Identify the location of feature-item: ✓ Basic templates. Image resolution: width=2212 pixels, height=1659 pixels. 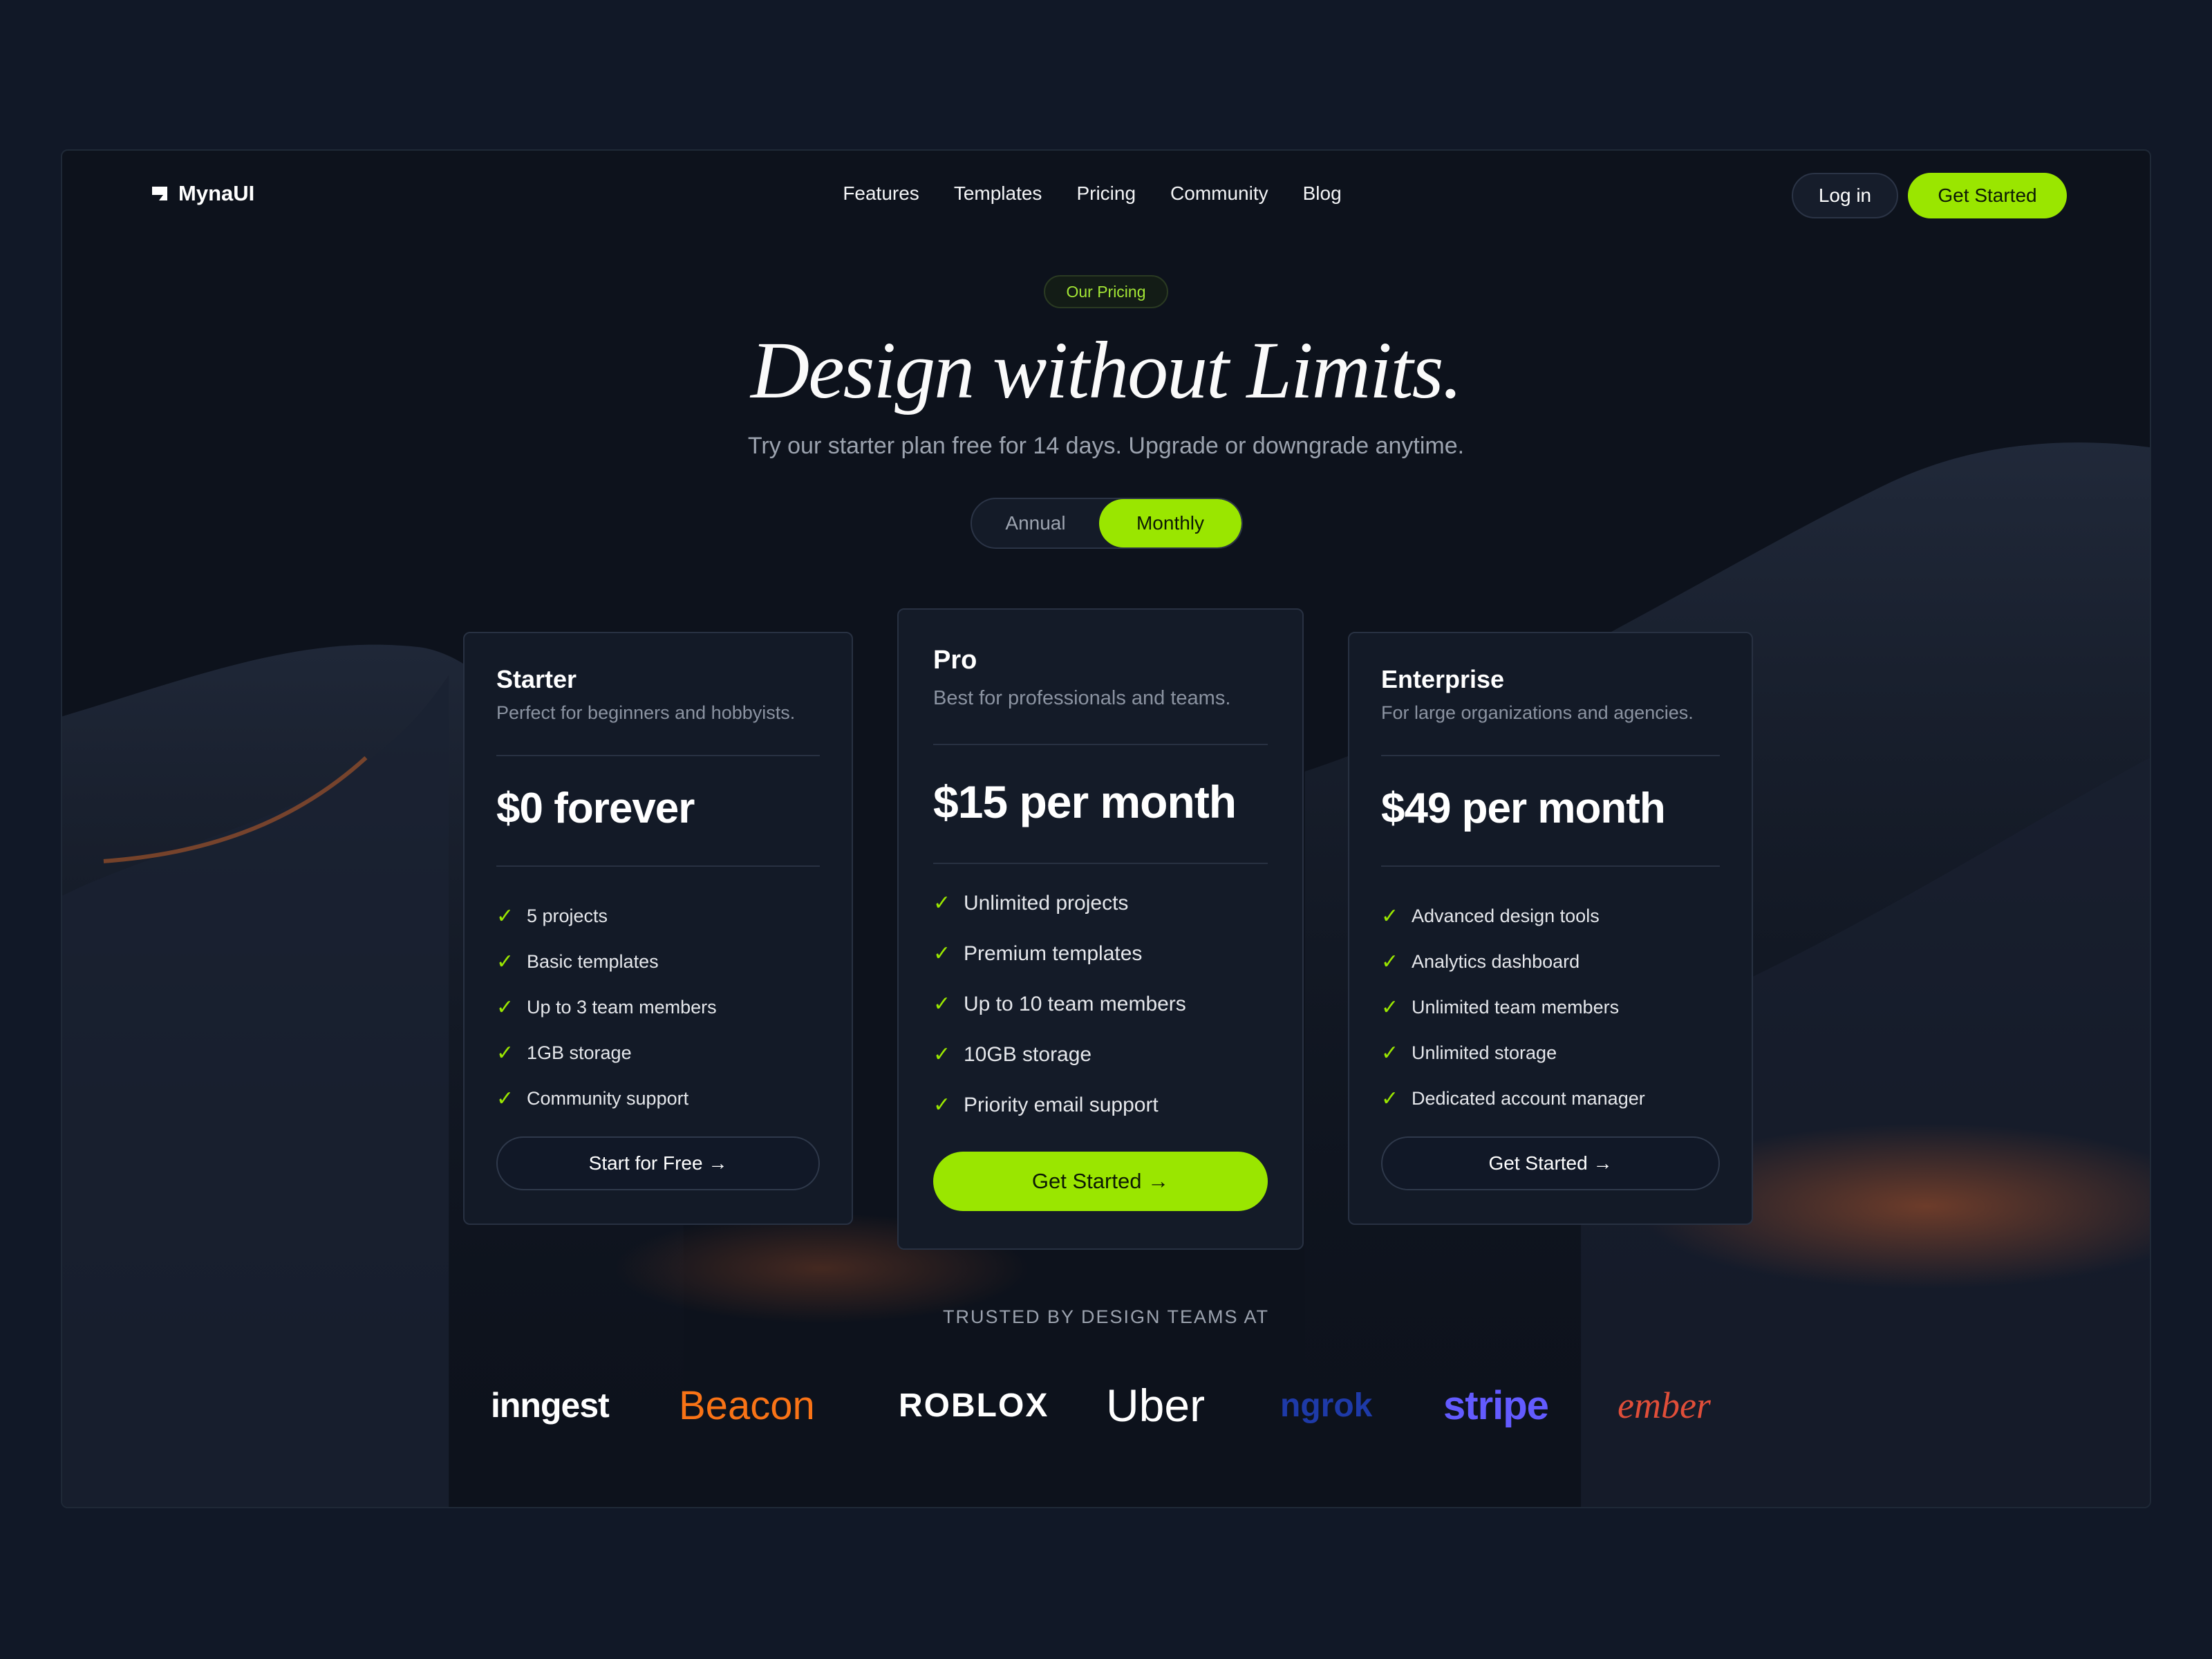
(660, 962).